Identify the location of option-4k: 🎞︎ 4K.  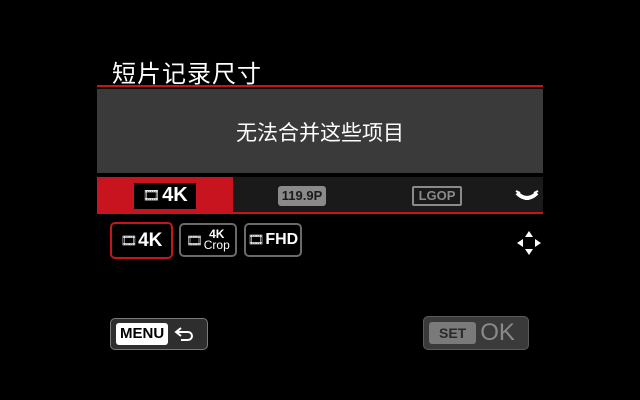
(141, 240).